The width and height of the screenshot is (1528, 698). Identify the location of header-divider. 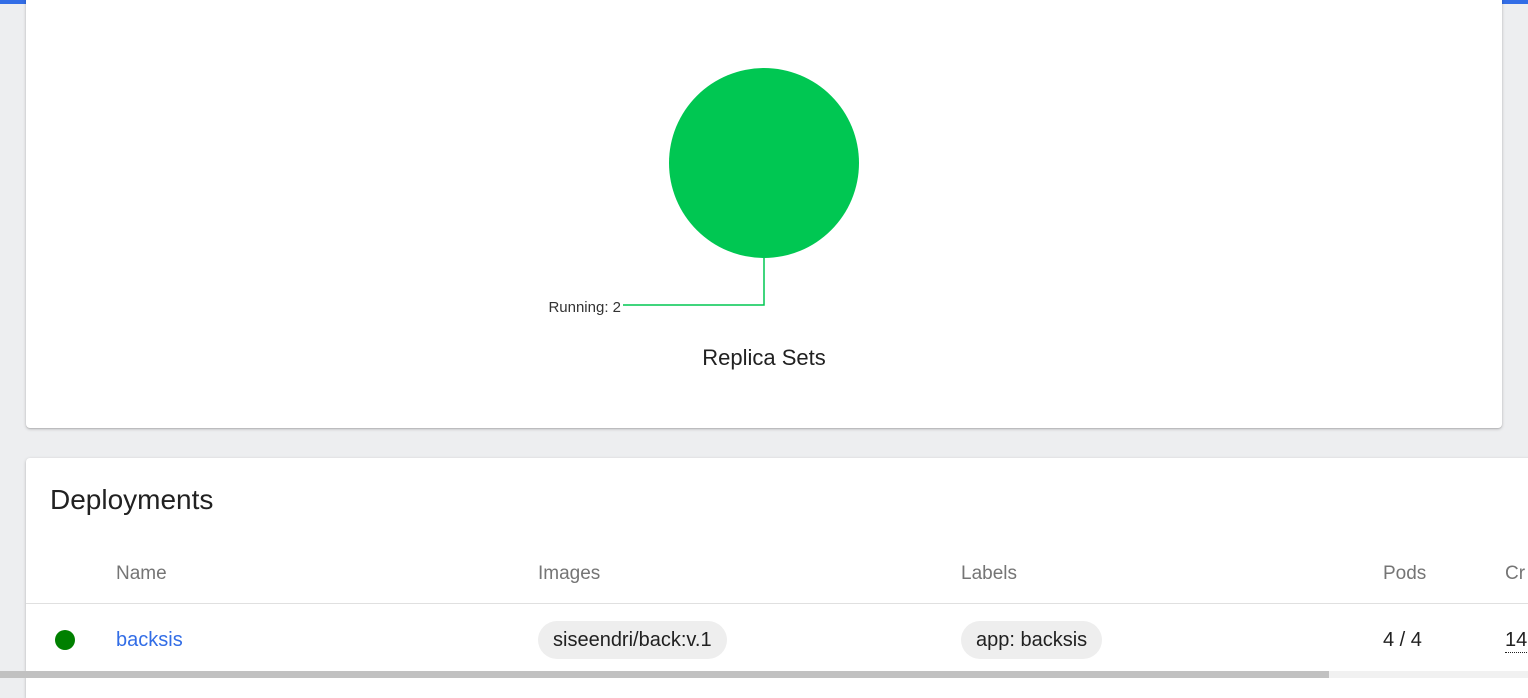
(777, 603).